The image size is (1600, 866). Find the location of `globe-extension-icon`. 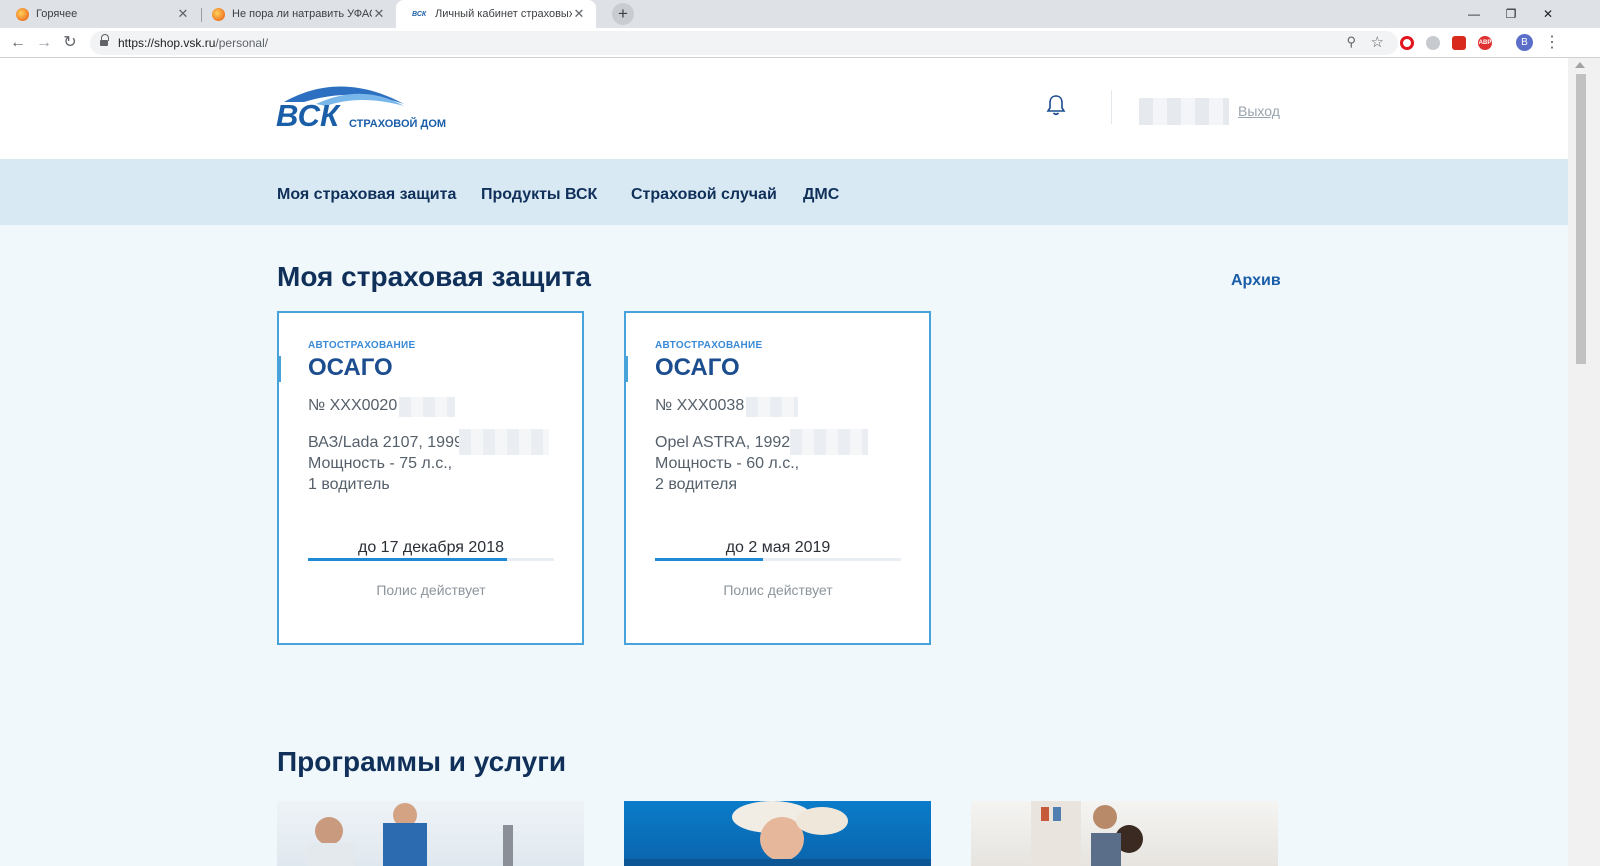

globe-extension-icon is located at coordinates (1433, 43).